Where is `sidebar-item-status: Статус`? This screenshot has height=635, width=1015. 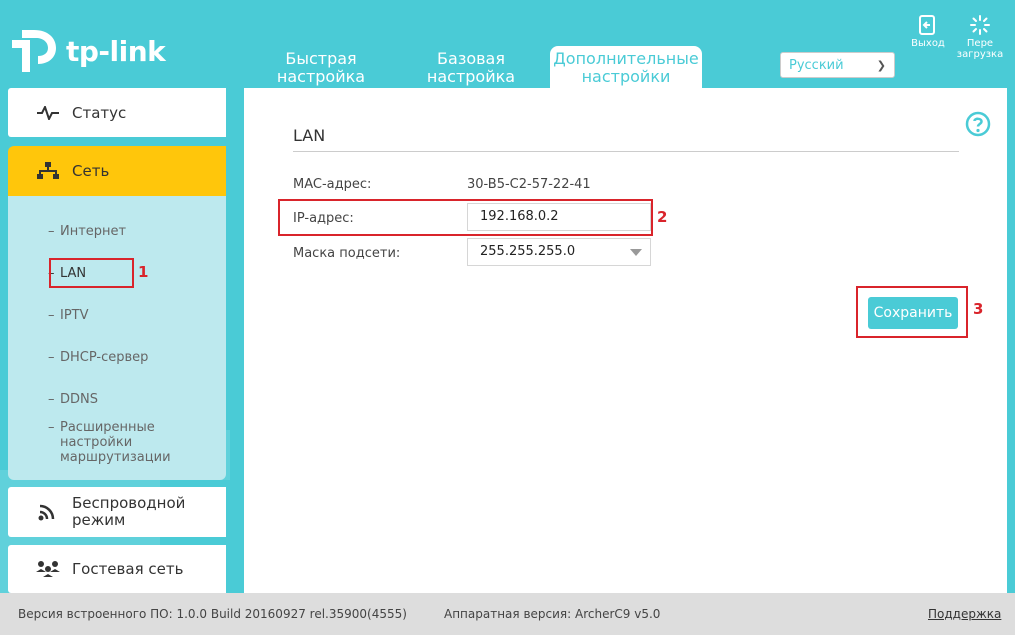 sidebar-item-status: Статус is located at coordinates (117, 112).